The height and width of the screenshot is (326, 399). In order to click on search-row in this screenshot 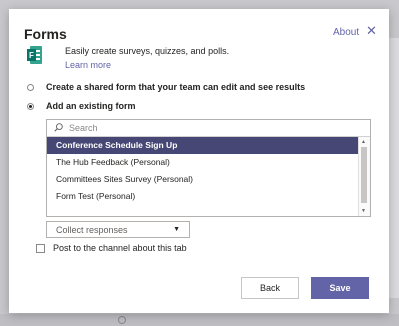, I will do `click(208, 128)`.